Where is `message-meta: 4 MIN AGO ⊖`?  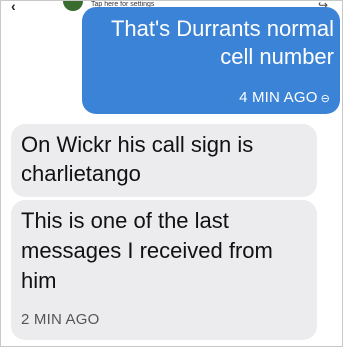 message-meta: 4 MIN AGO ⊖ is located at coordinates (284, 97).